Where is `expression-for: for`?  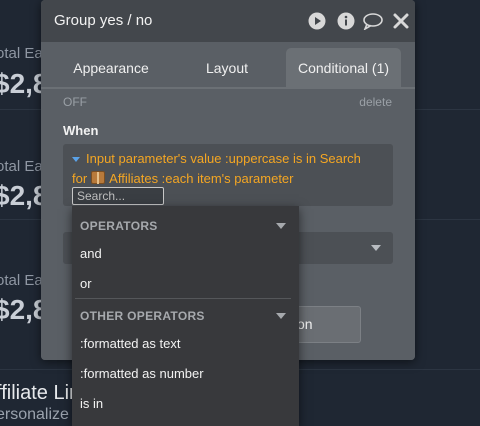
expression-for: for is located at coordinates (80, 178).